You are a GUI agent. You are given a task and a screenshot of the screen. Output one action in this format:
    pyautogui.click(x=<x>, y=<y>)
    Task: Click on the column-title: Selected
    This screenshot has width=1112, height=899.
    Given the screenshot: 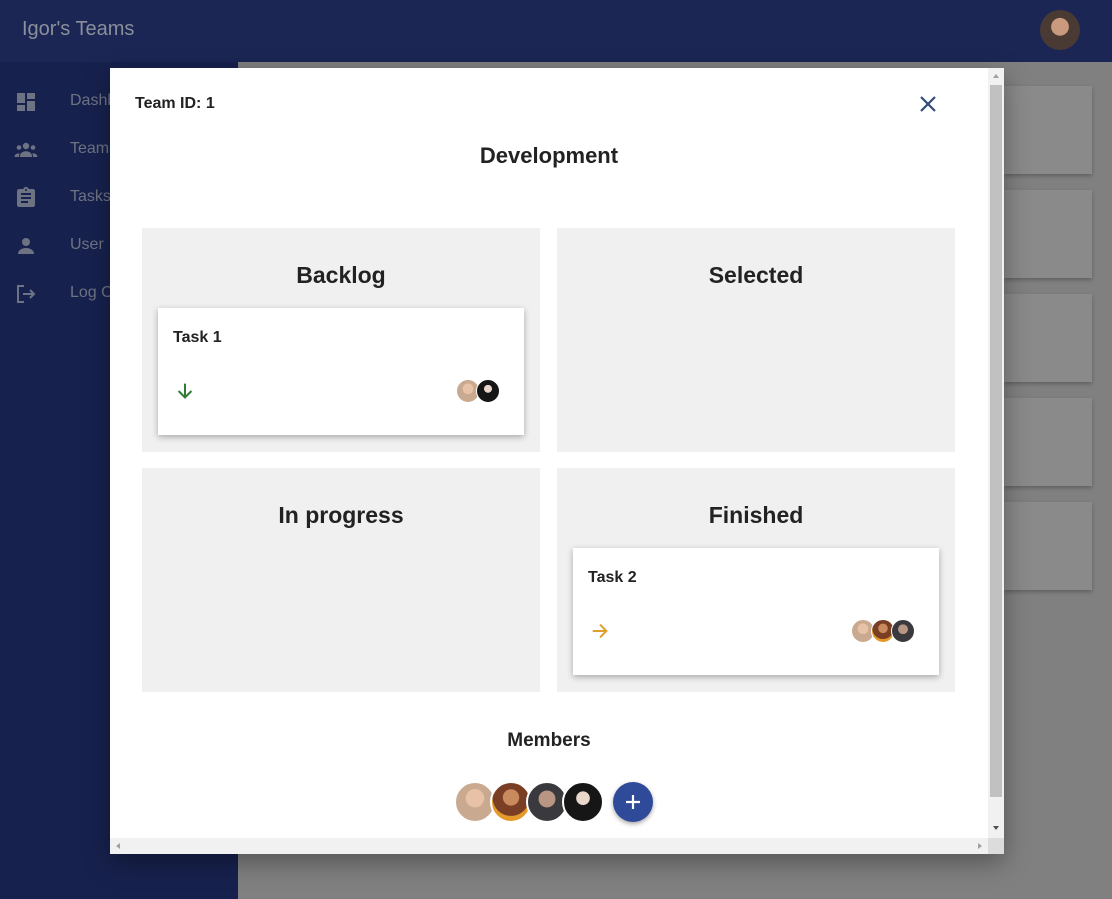 What is the action you would take?
    pyautogui.click(x=756, y=275)
    